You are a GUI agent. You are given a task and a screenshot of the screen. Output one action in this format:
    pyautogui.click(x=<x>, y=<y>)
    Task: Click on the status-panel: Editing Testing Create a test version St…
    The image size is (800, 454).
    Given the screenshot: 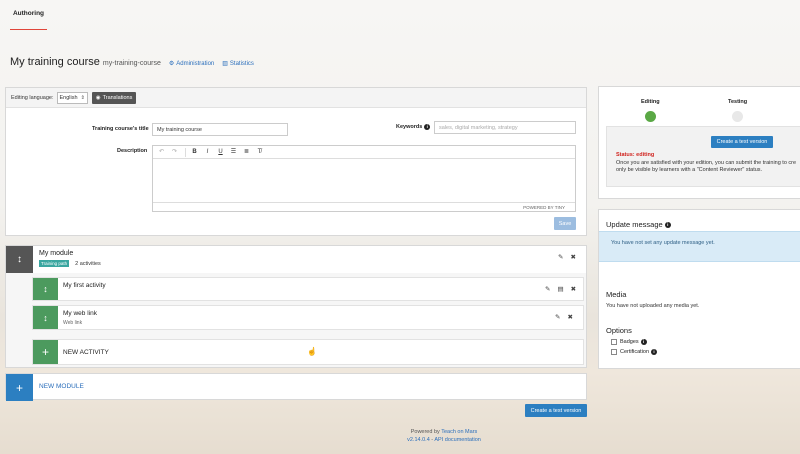 What is the action you would take?
    pyautogui.click(x=699, y=142)
    